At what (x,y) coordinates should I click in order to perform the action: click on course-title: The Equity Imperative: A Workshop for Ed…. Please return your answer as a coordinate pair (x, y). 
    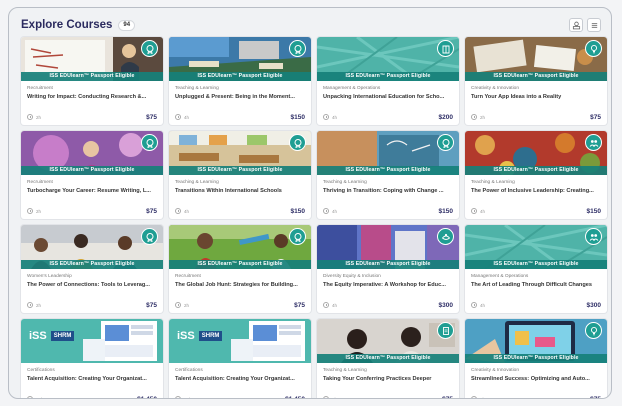
    Looking at the image, I should click on (388, 285).